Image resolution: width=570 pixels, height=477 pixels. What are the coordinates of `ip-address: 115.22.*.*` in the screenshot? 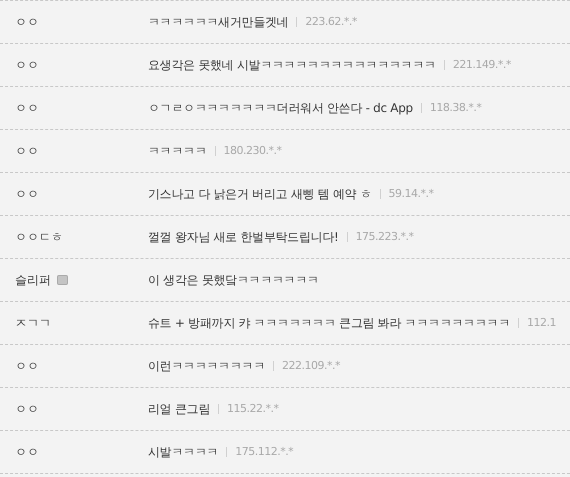 It's located at (252, 408).